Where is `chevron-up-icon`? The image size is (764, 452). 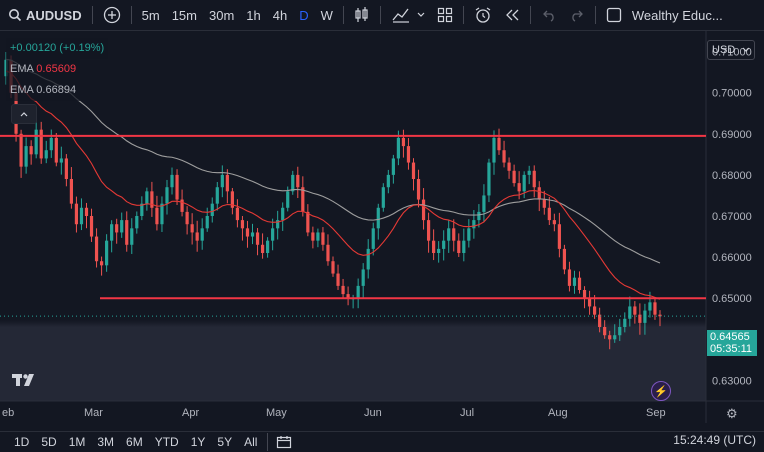
chevron-up-icon is located at coordinates (24, 114).